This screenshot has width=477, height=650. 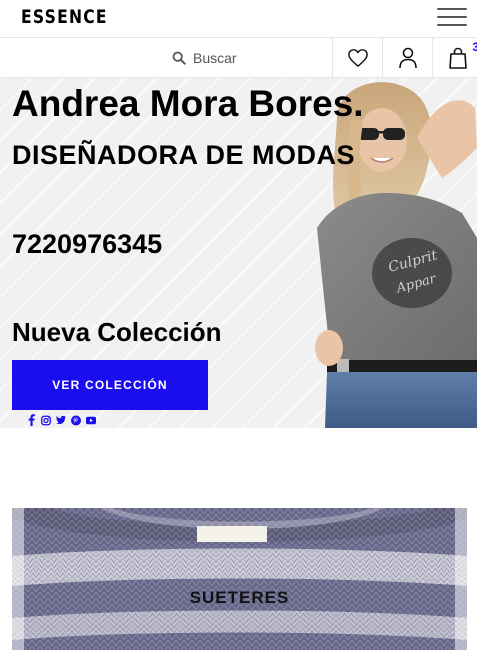 What do you see at coordinates (87, 244) in the screenshot?
I see `phone-number: 7220976345` at bounding box center [87, 244].